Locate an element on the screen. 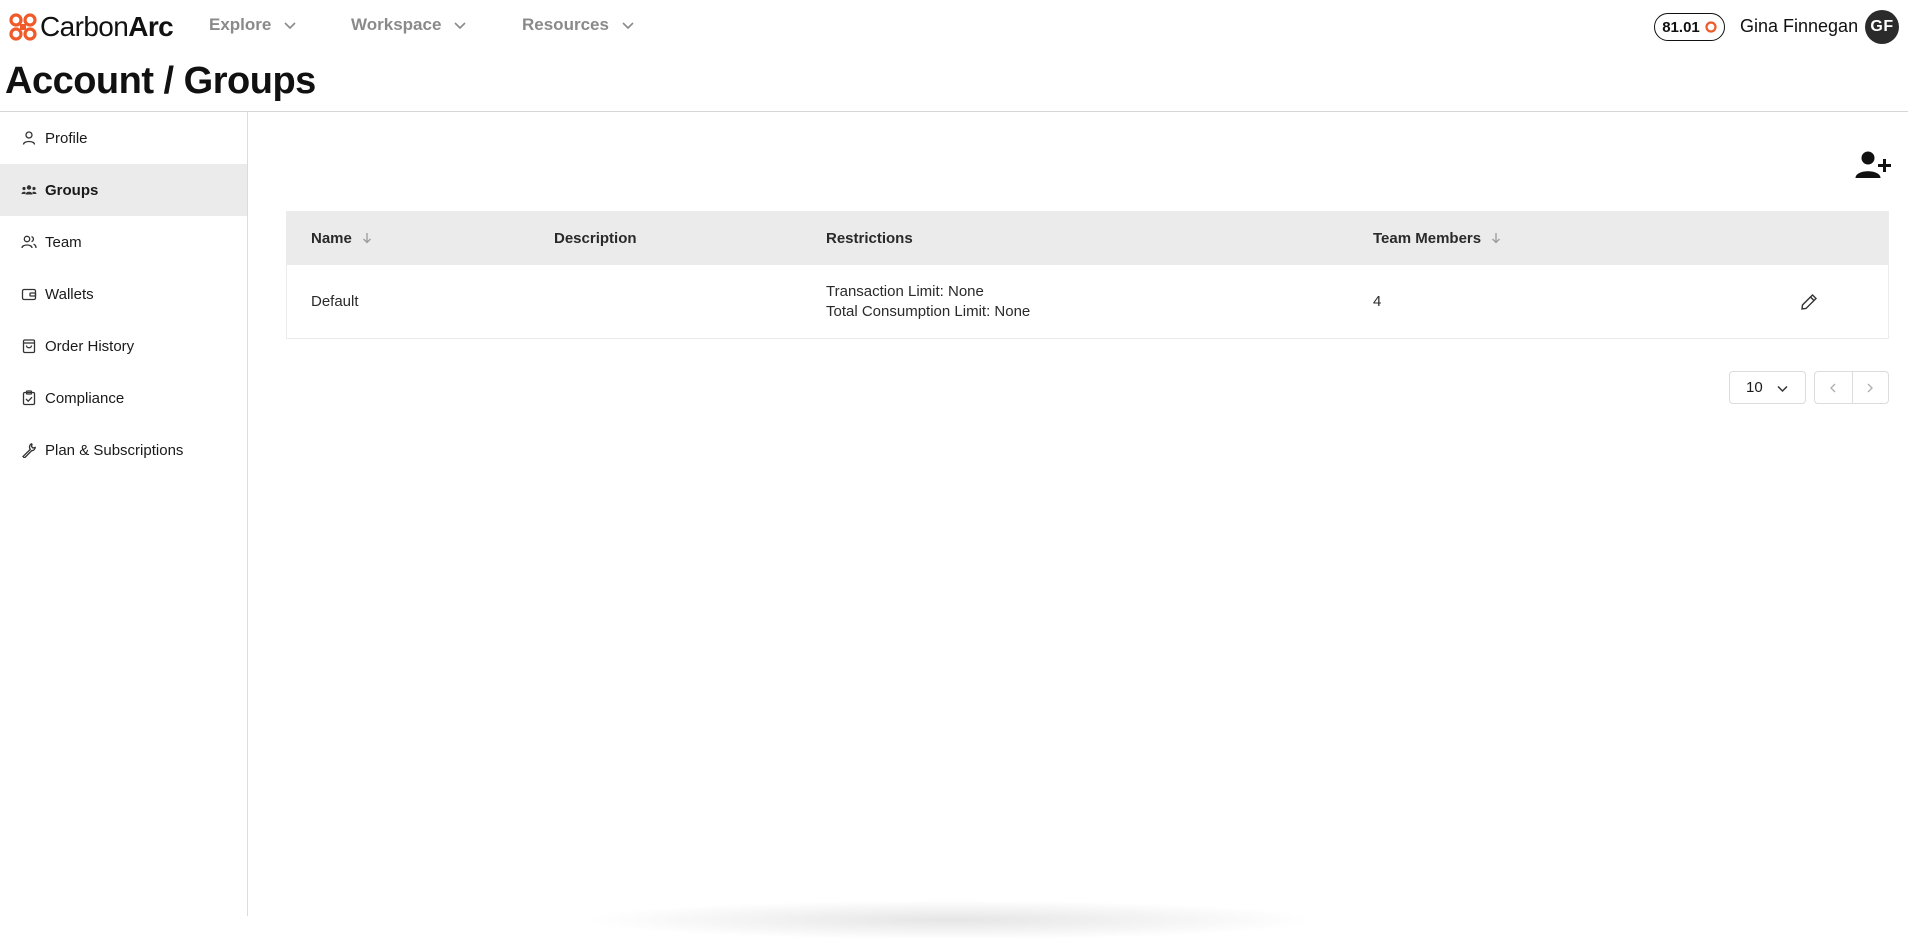 Image resolution: width=1908 pixels, height=940 pixels. column-header-team-members: Team Members is located at coordinates (1437, 238).